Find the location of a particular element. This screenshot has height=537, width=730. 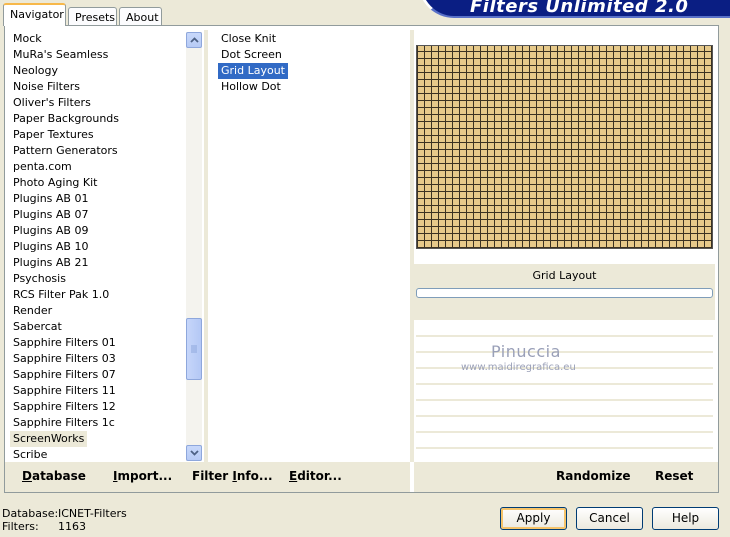

category-item: Plugins AB 10 is located at coordinates (98, 247).